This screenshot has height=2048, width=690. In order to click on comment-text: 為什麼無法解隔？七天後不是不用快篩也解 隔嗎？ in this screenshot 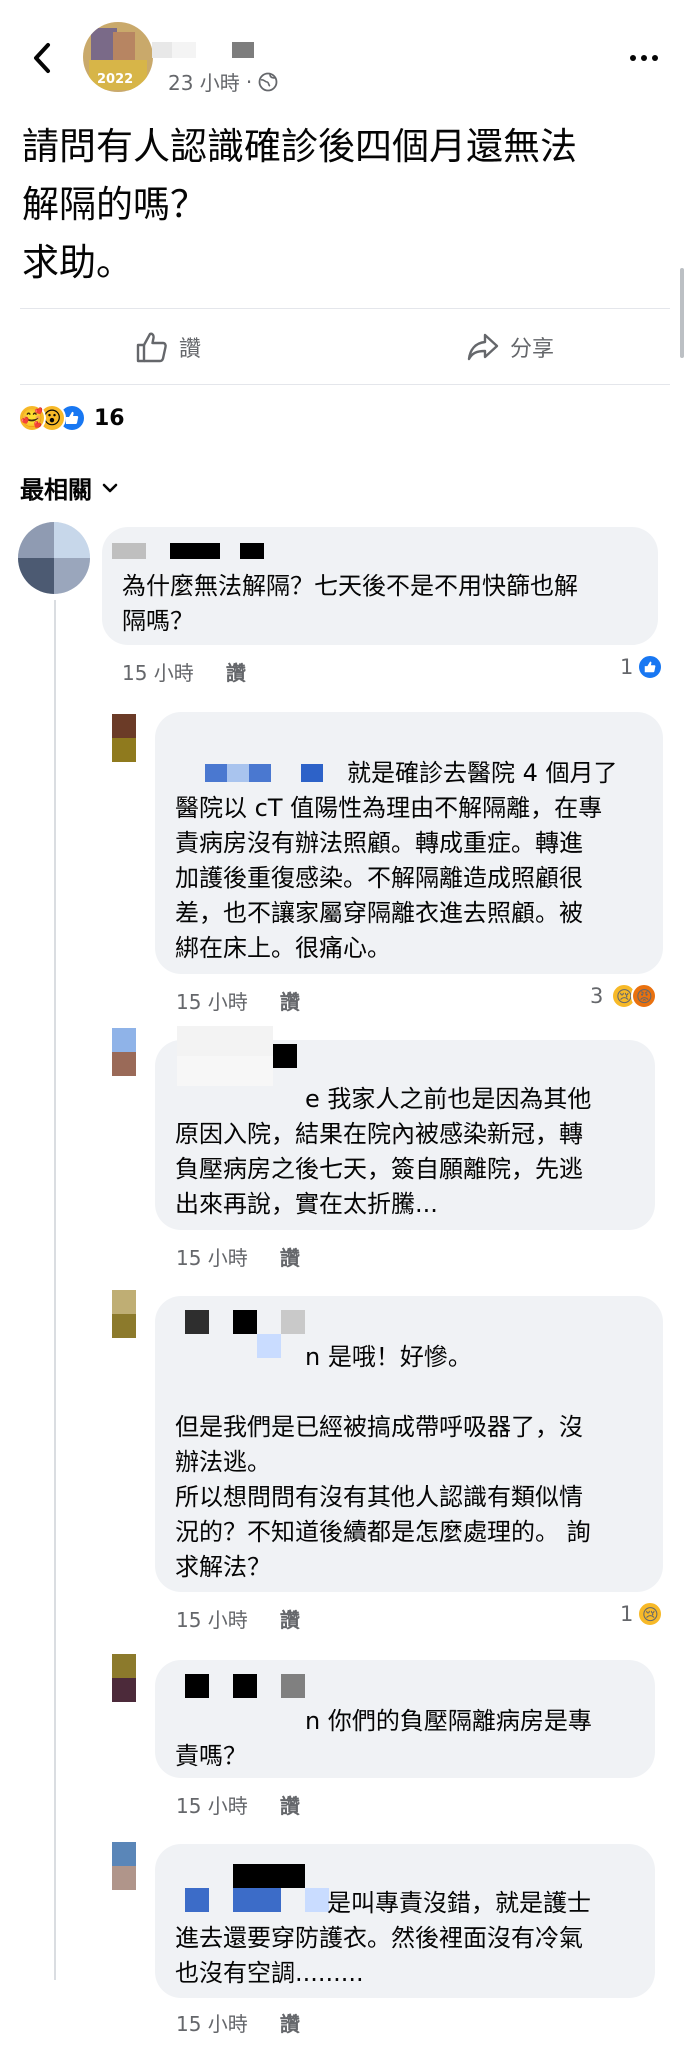, I will do `click(350, 603)`.